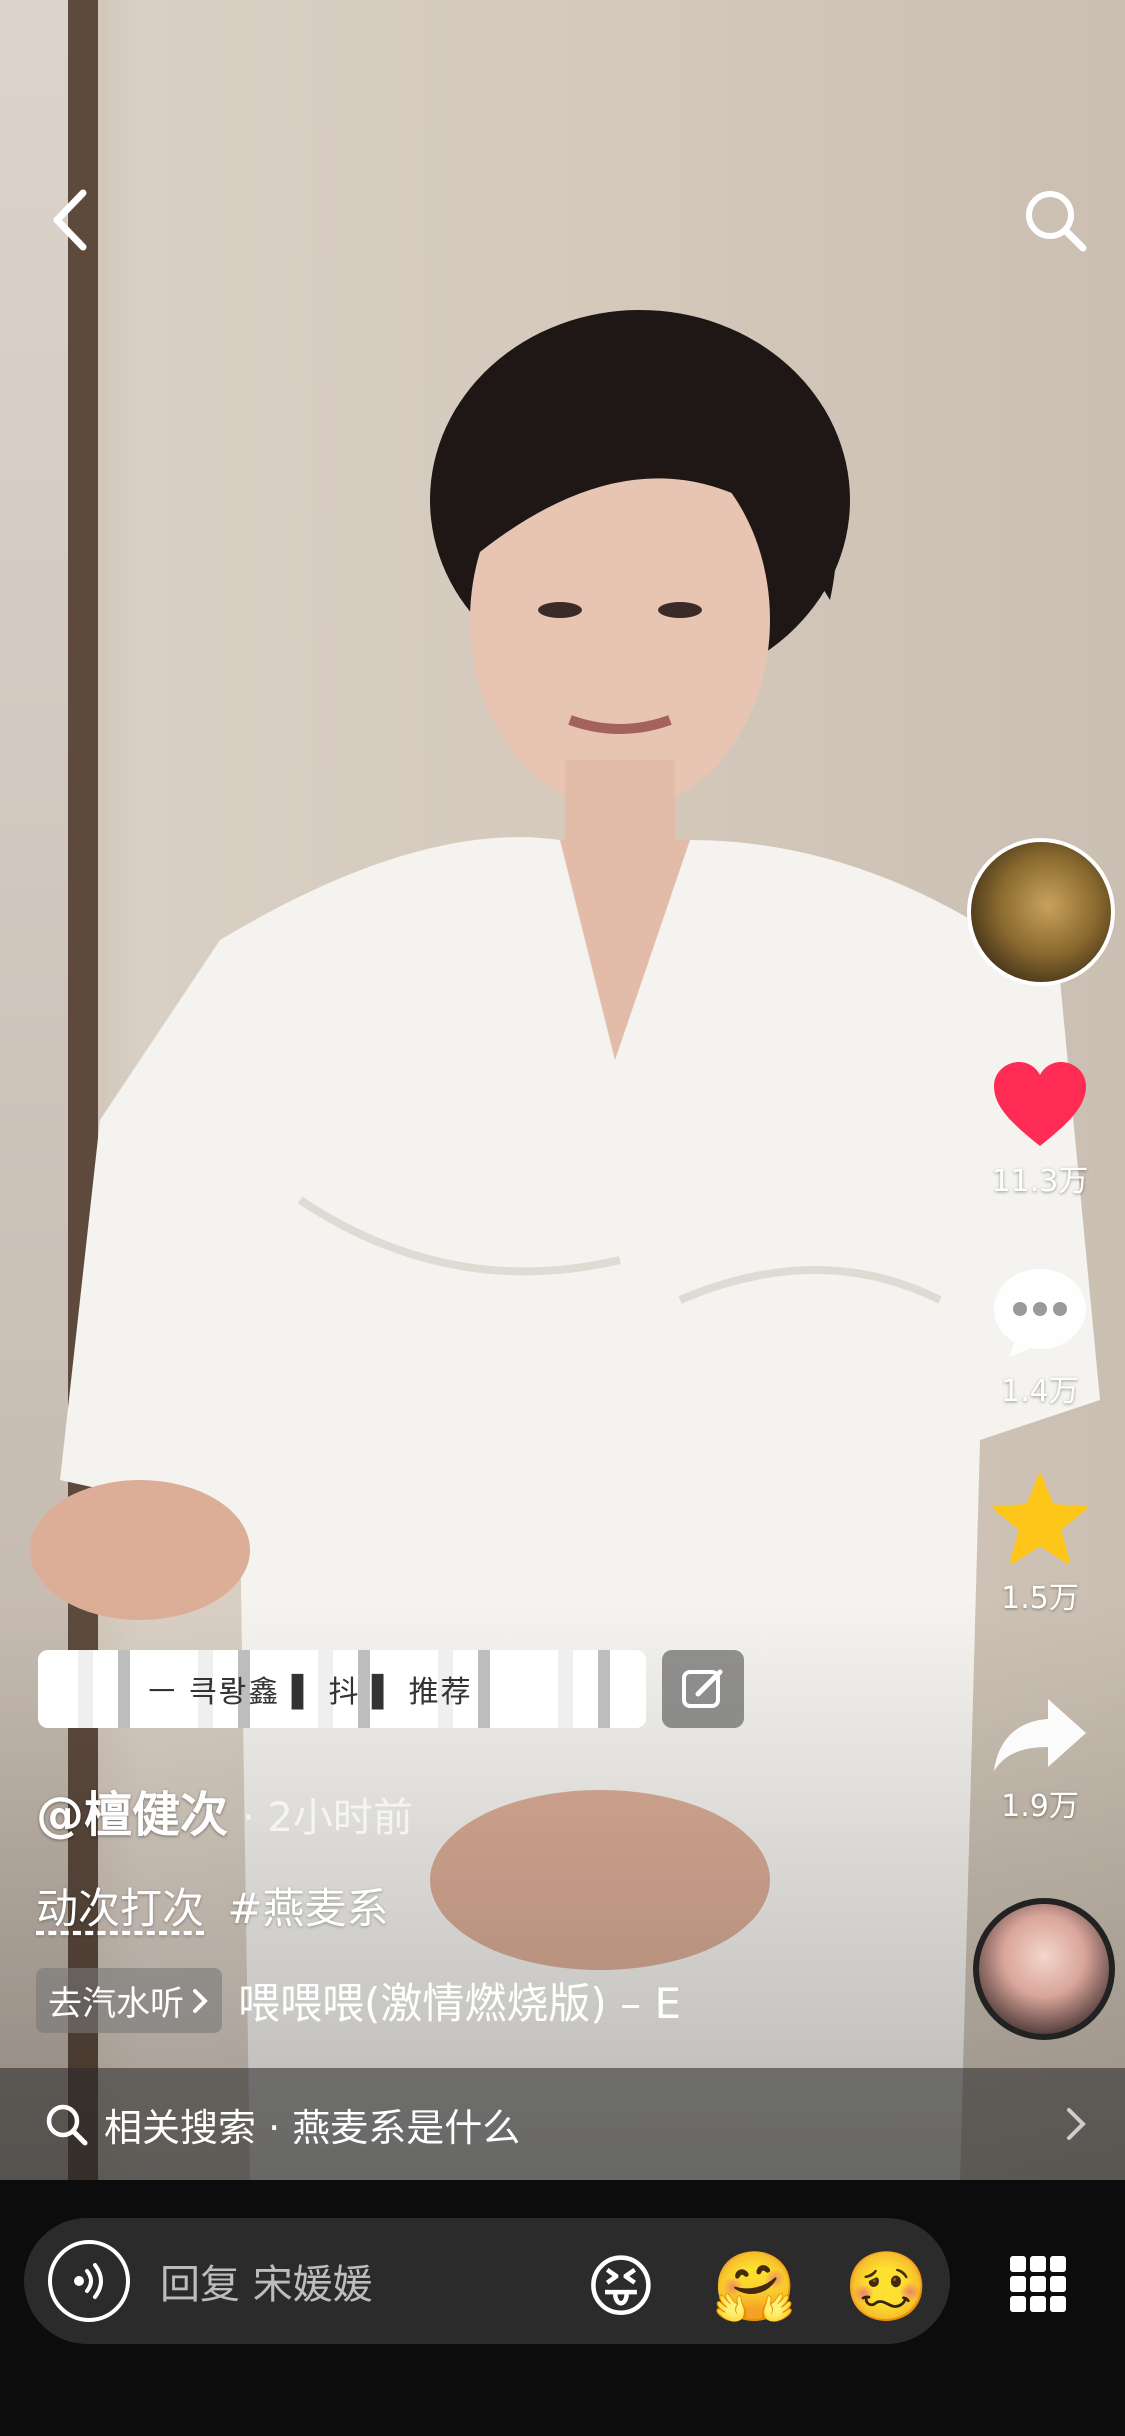  Describe the element at coordinates (621, 2288) in the screenshot. I see `laughing-emoji-button: 😝` at that location.